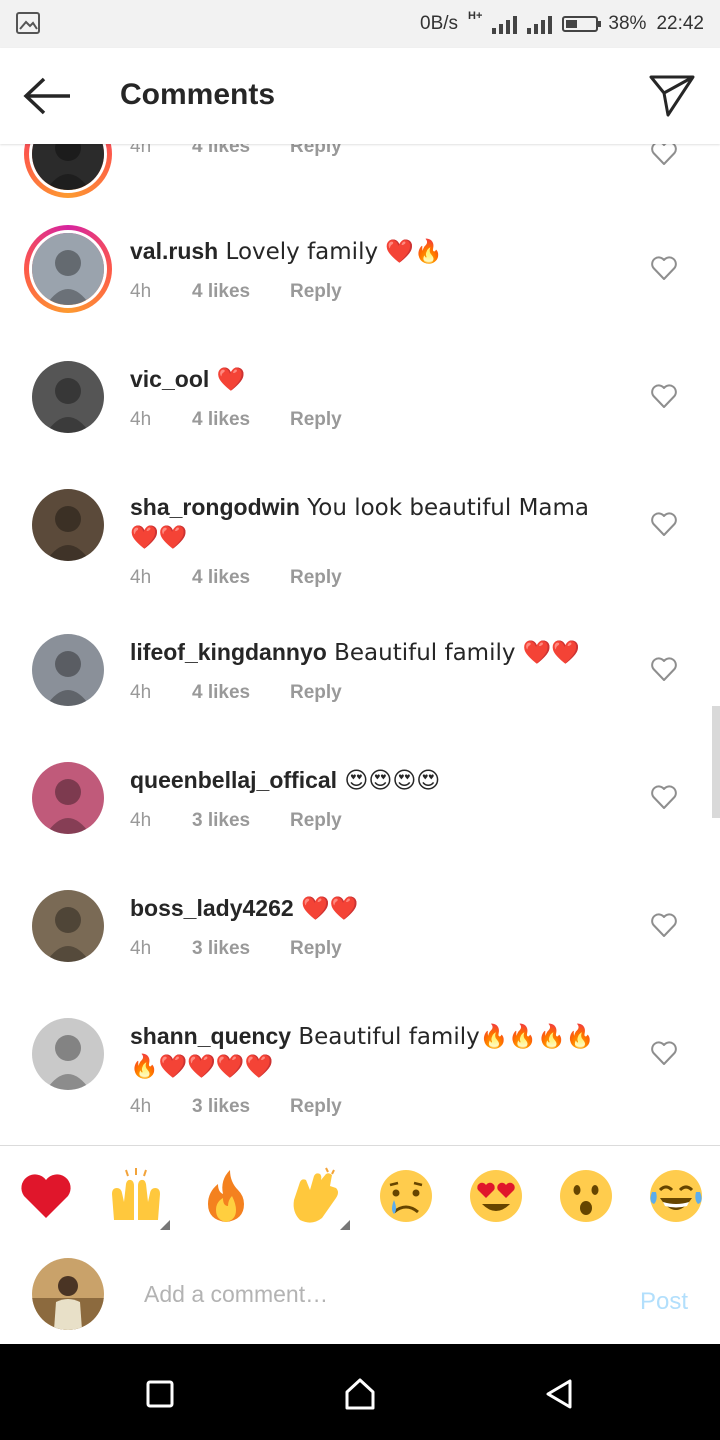 This screenshot has height=1440, width=720. What do you see at coordinates (174, 251) in the screenshot?
I see `comment-username: val.rush` at bounding box center [174, 251].